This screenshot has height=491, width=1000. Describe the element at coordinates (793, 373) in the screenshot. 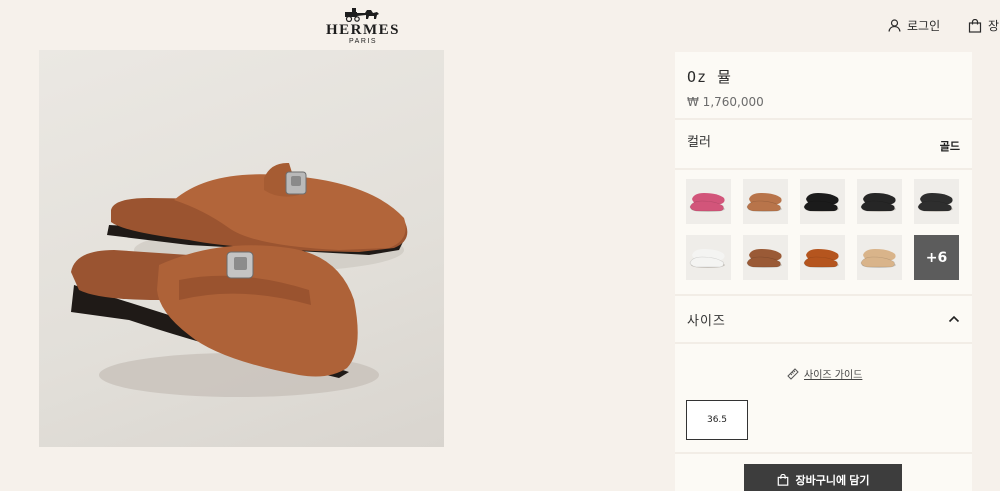

I see `ruler-icon` at that location.